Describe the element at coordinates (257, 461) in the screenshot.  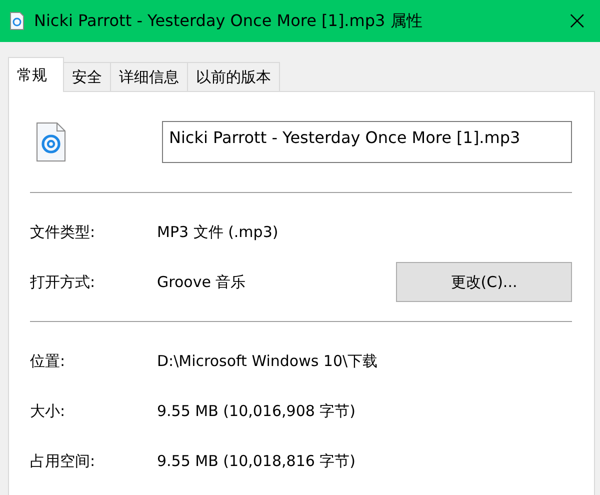
I see `property-value: 9.55 MB (10,018,816 字节)` at that location.